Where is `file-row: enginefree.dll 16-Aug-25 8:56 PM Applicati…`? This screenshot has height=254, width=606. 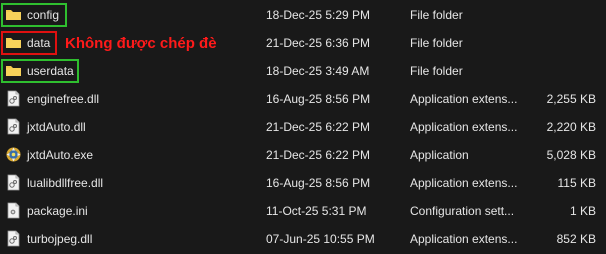
file-row: enginefree.dll 16-Aug-25 8:56 PM Applicati… is located at coordinates (303, 99).